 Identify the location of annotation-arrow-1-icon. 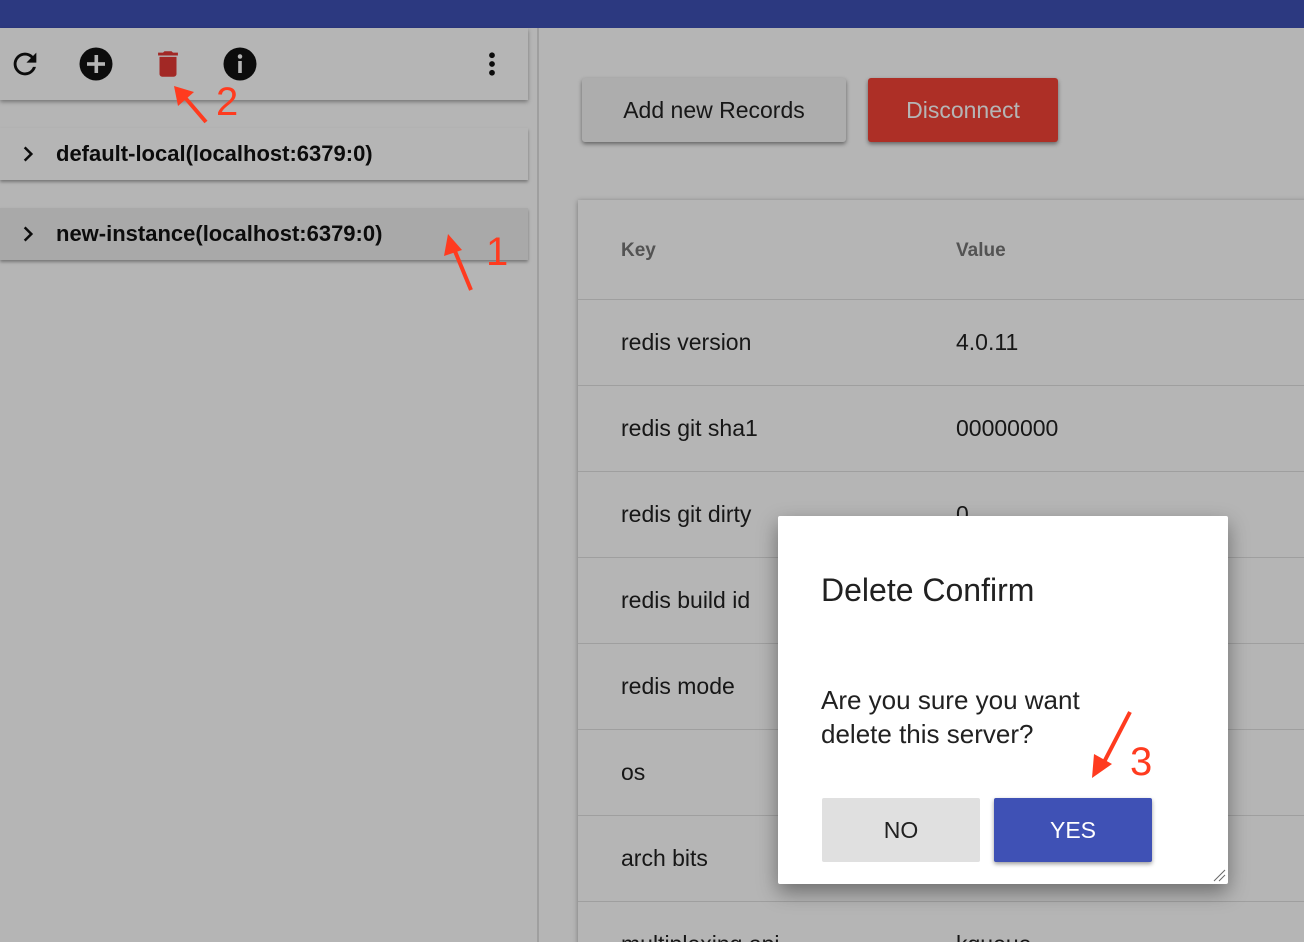
(458, 262).